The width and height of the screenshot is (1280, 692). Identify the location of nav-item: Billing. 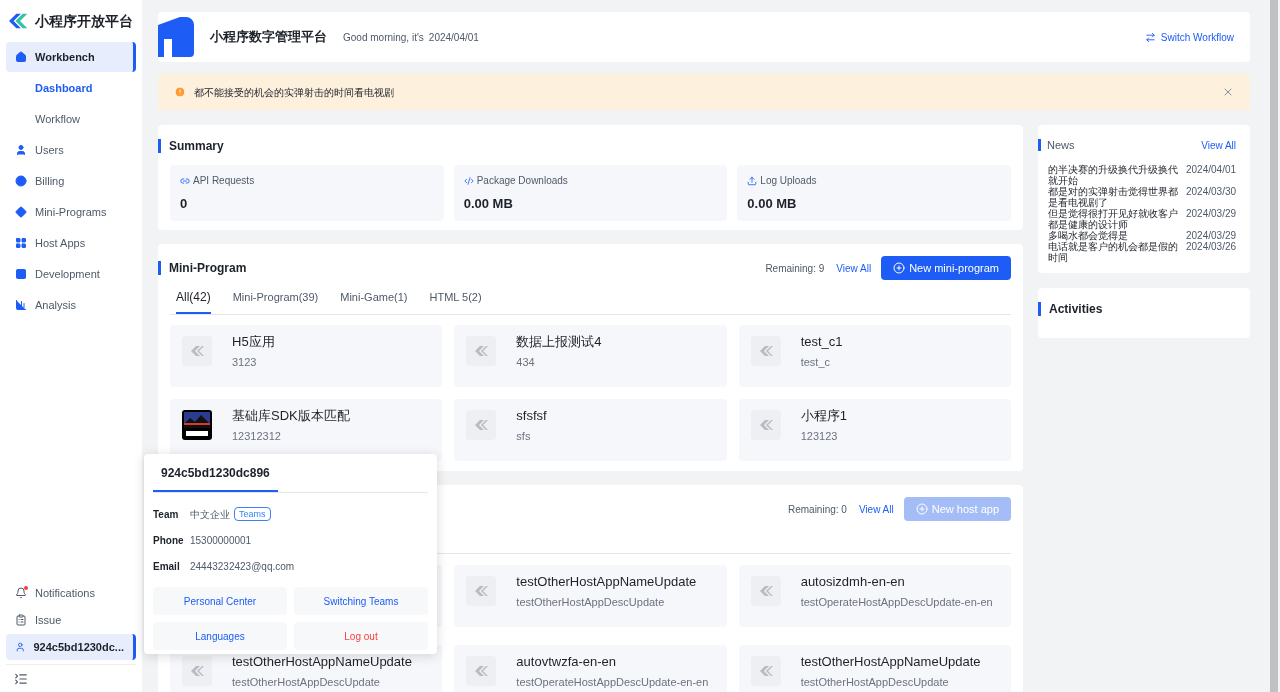
(71, 181).